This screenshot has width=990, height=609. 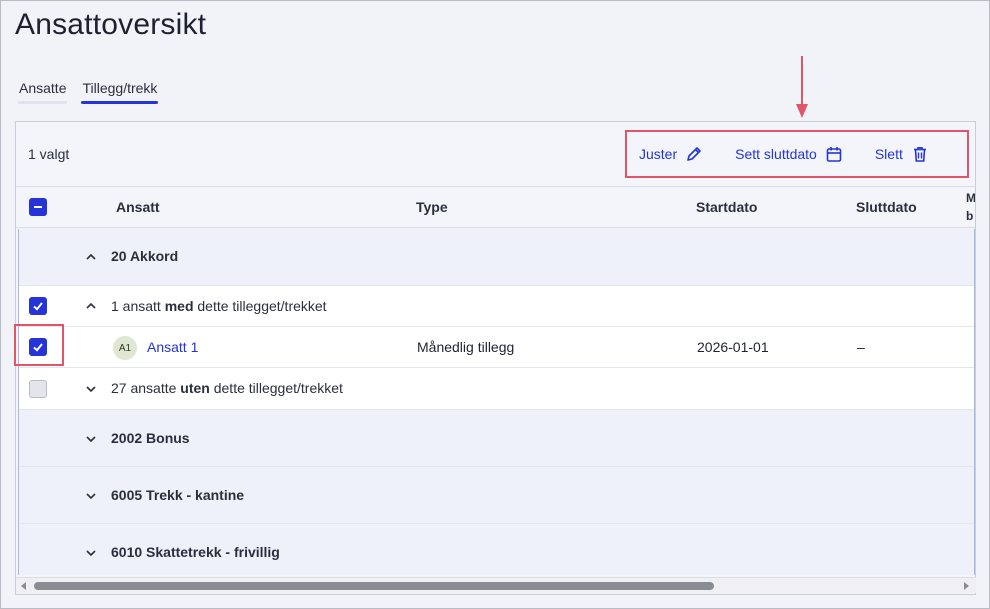 I want to click on minus-icon, so click(x=38, y=207).